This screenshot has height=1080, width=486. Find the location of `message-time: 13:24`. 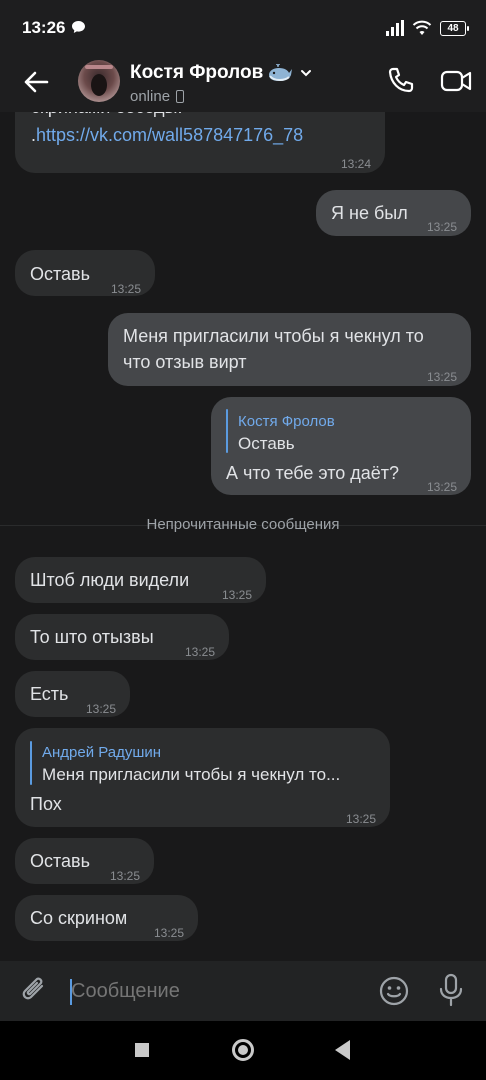

message-time: 13:24 is located at coordinates (355, 164).